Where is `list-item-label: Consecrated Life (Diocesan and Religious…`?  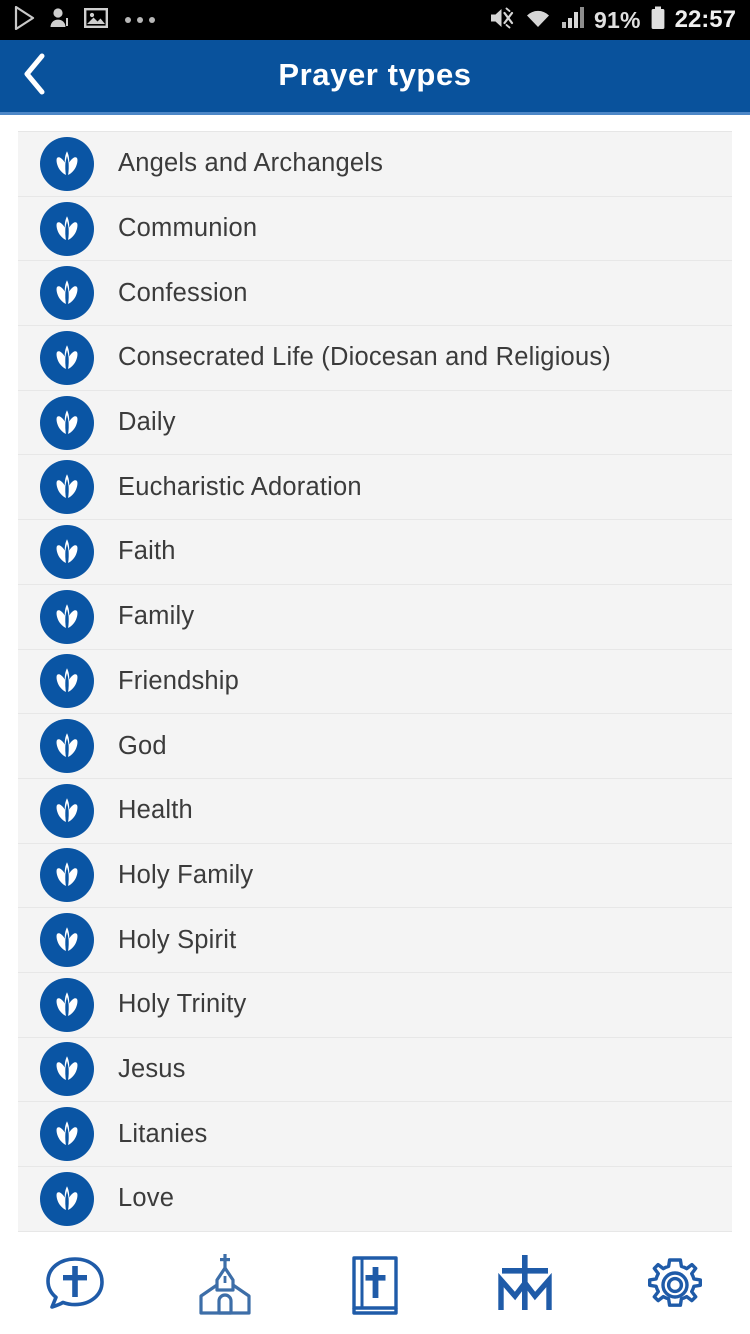 list-item-label: Consecrated Life (Diocesan and Religious… is located at coordinates (364, 357).